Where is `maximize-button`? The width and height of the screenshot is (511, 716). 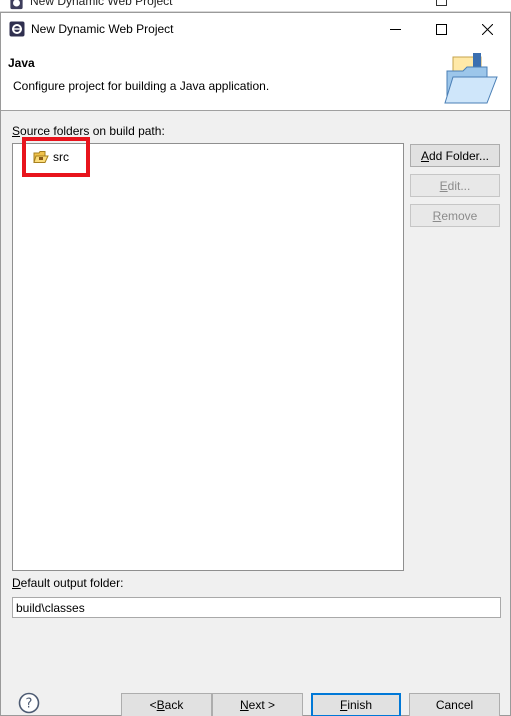 maximize-button is located at coordinates (441, 29).